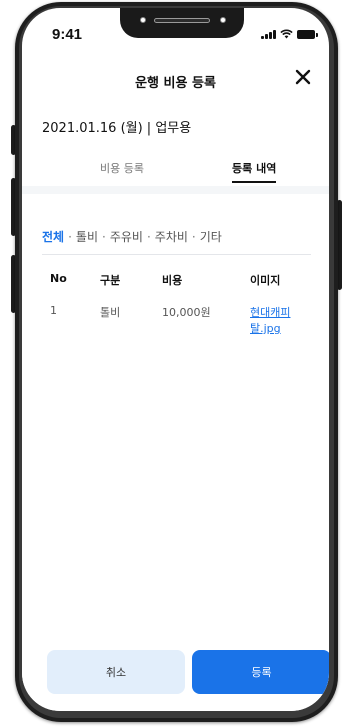 The image size is (351, 727). I want to click on filter-all: 전체, so click(53, 237).